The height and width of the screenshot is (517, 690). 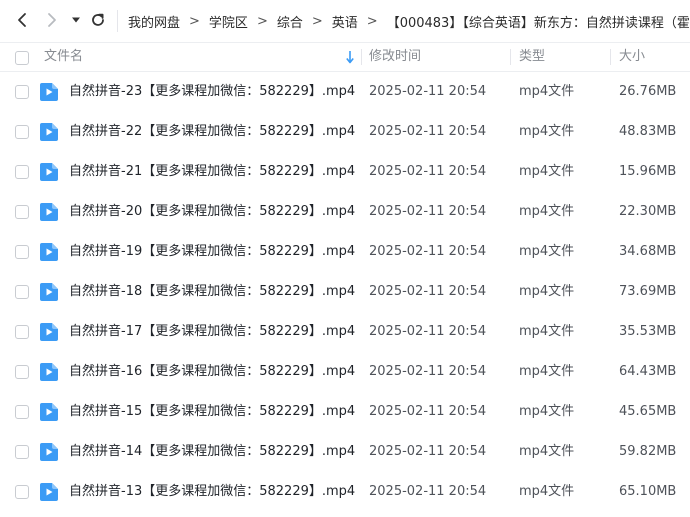 I want to click on column-header-modified: 修改时间, so click(x=395, y=57).